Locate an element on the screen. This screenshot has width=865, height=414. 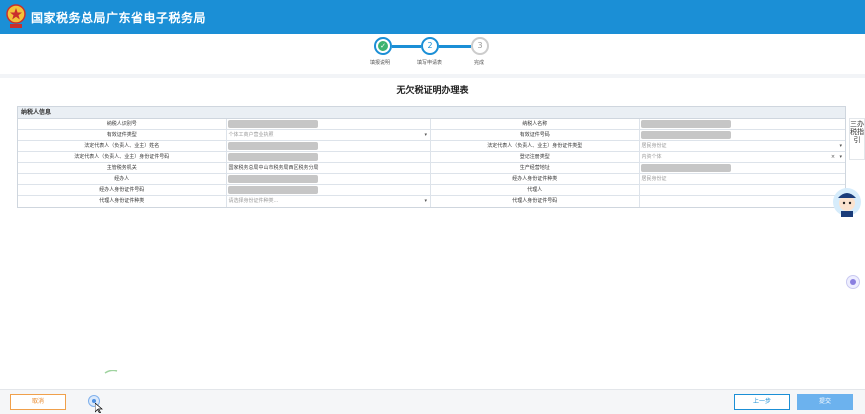
app-header: 国家税务总局广东省电子税务局 is located at coordinates (432, 17).